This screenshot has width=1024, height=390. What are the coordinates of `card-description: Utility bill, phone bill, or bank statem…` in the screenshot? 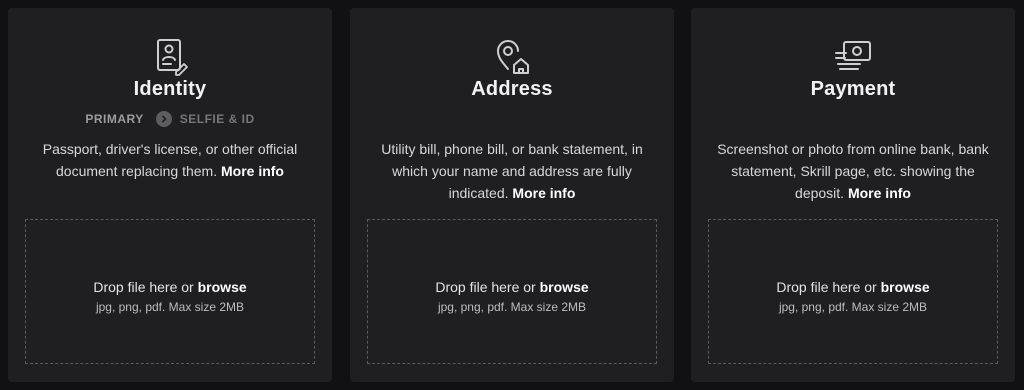 It's located at (512, 171).